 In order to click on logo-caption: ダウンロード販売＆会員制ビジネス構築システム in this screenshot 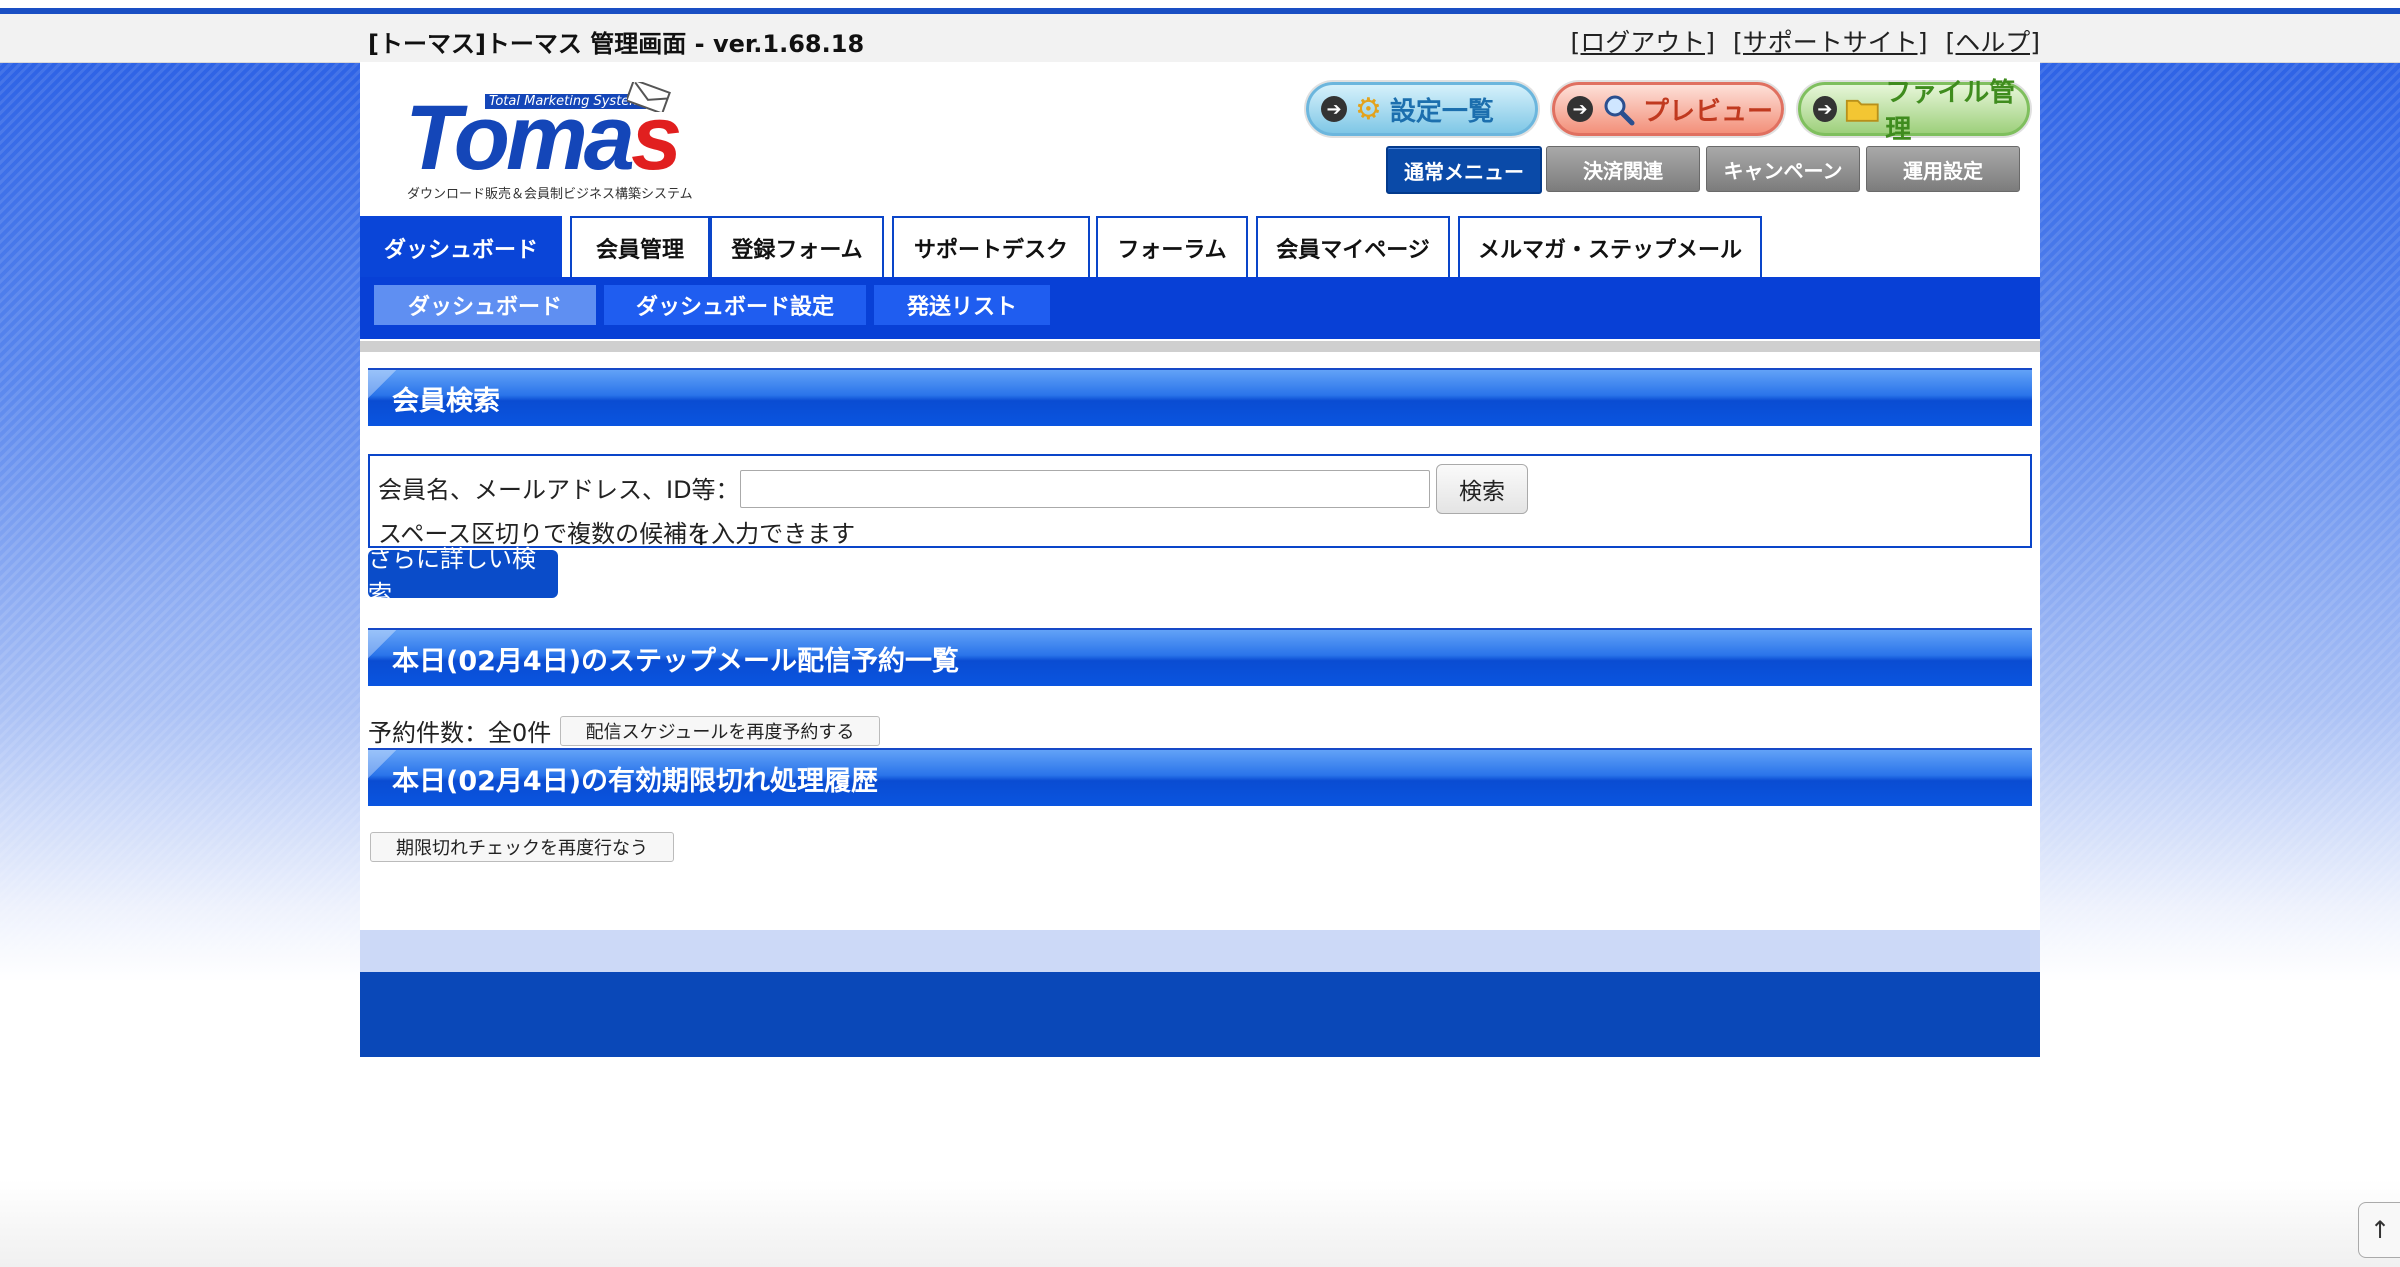, I will do `click(550, 194)`.